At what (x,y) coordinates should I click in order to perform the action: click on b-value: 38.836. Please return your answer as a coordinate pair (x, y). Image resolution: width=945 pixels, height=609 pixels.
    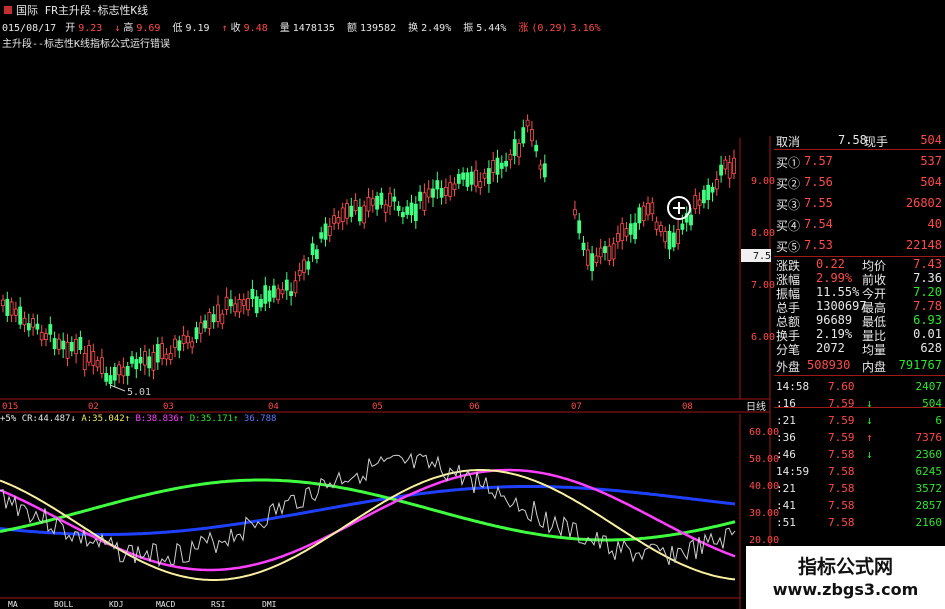
    Looking at the image, I should click on (162, 419).